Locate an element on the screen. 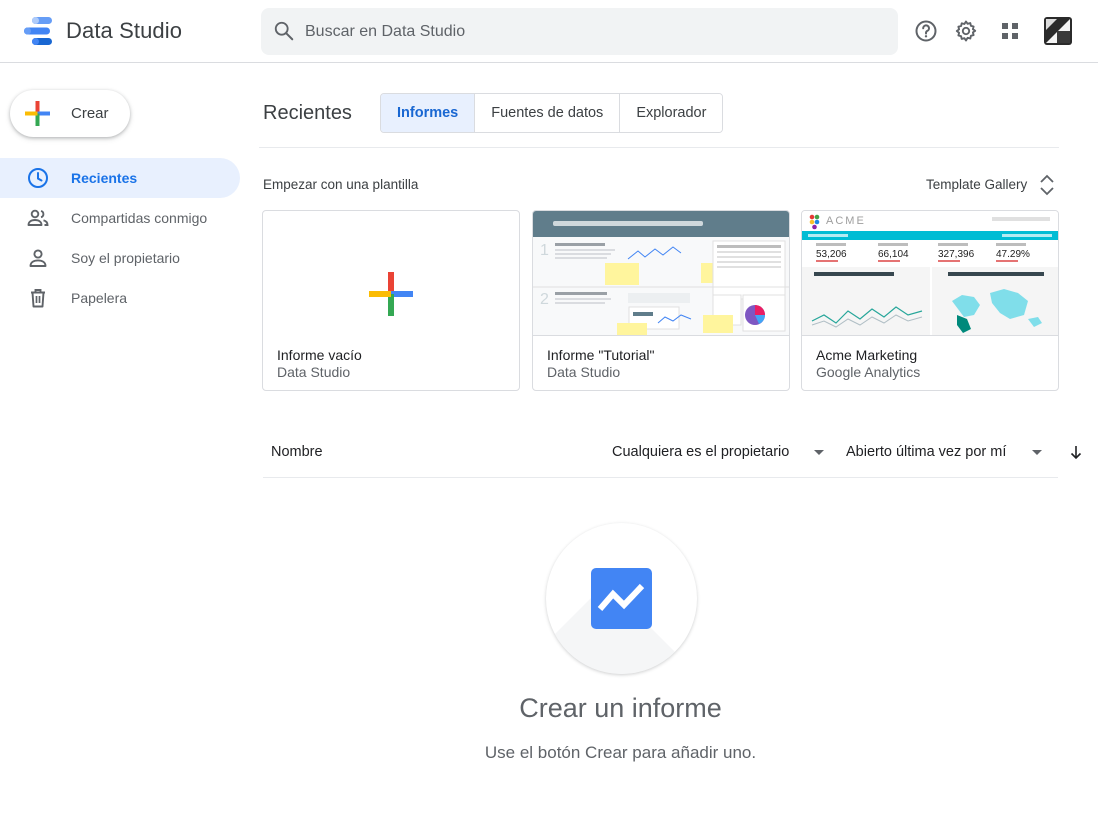 The image size is (1098, 832). empty-state-illustration is located at coordinates (621, 598).